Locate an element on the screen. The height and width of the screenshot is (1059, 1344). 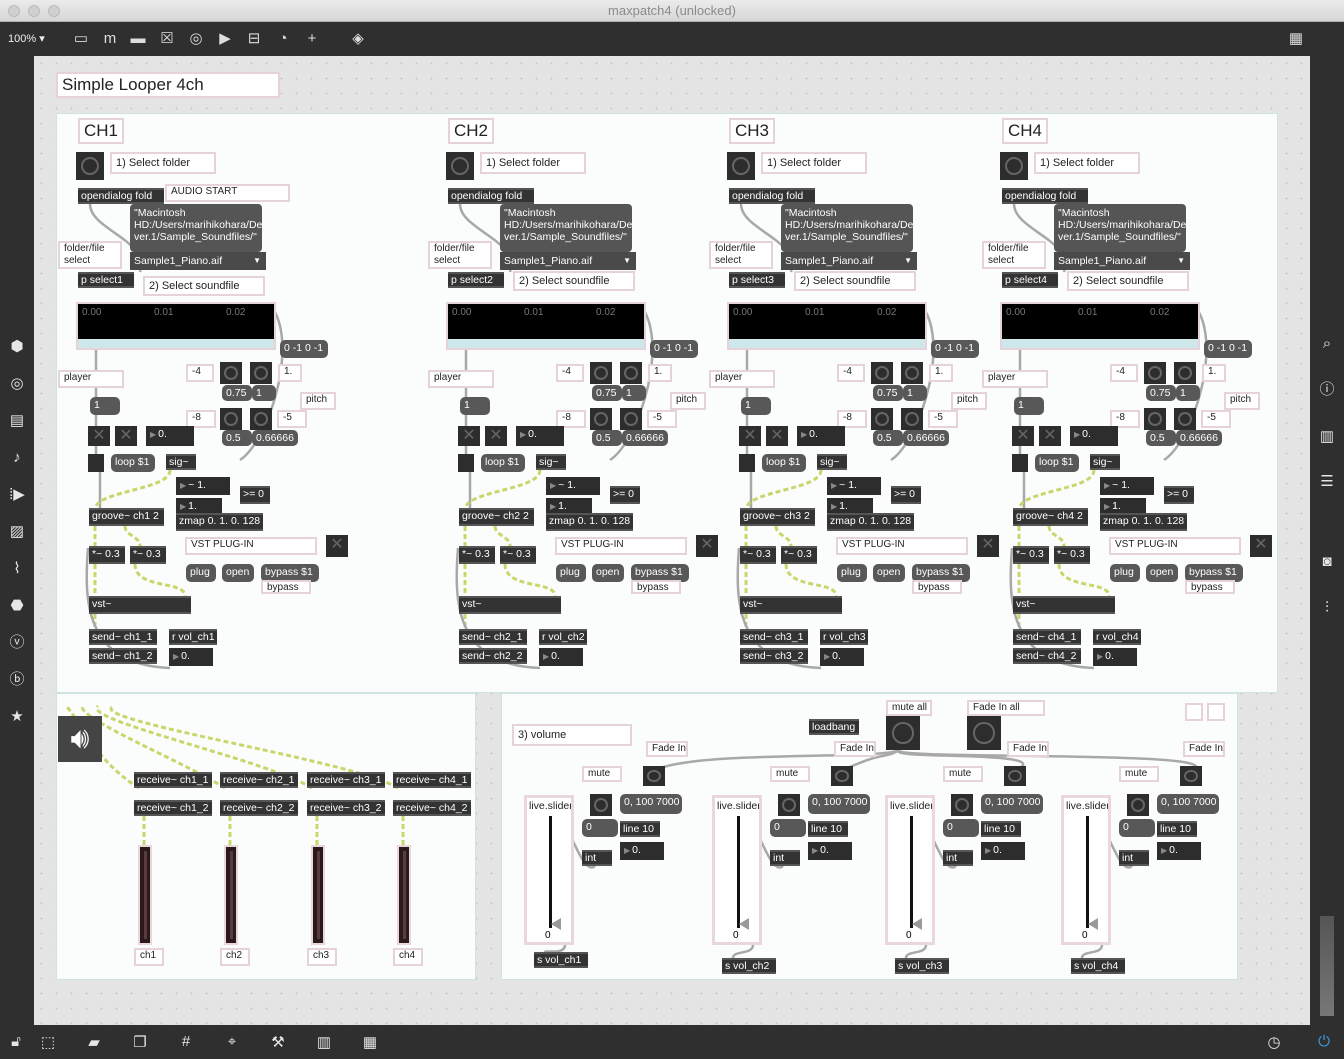
p-select-object: p select3 is located at coordinates (757, 280).